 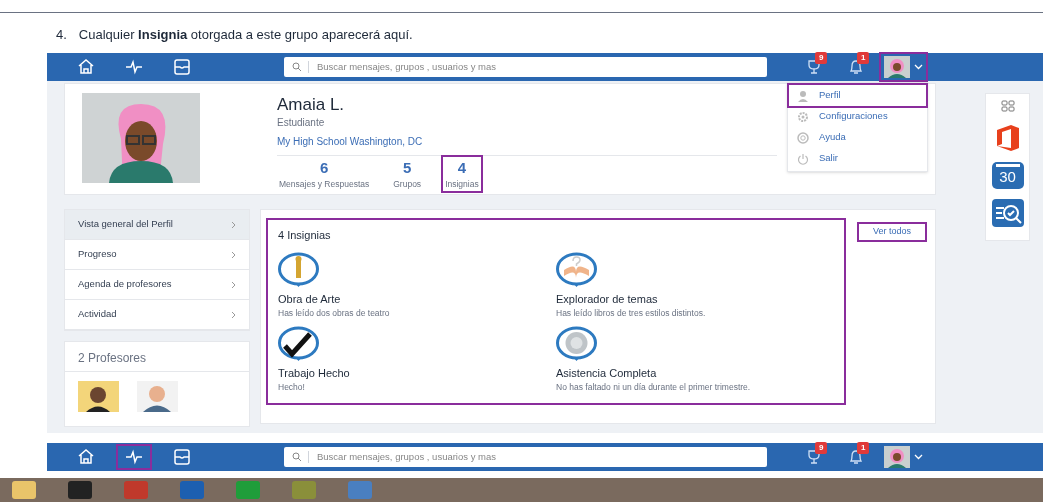 What do you see at coordinates (407, 168) in the screenshot?
I see `stat-value: 5` at bounding box center [407, 168].